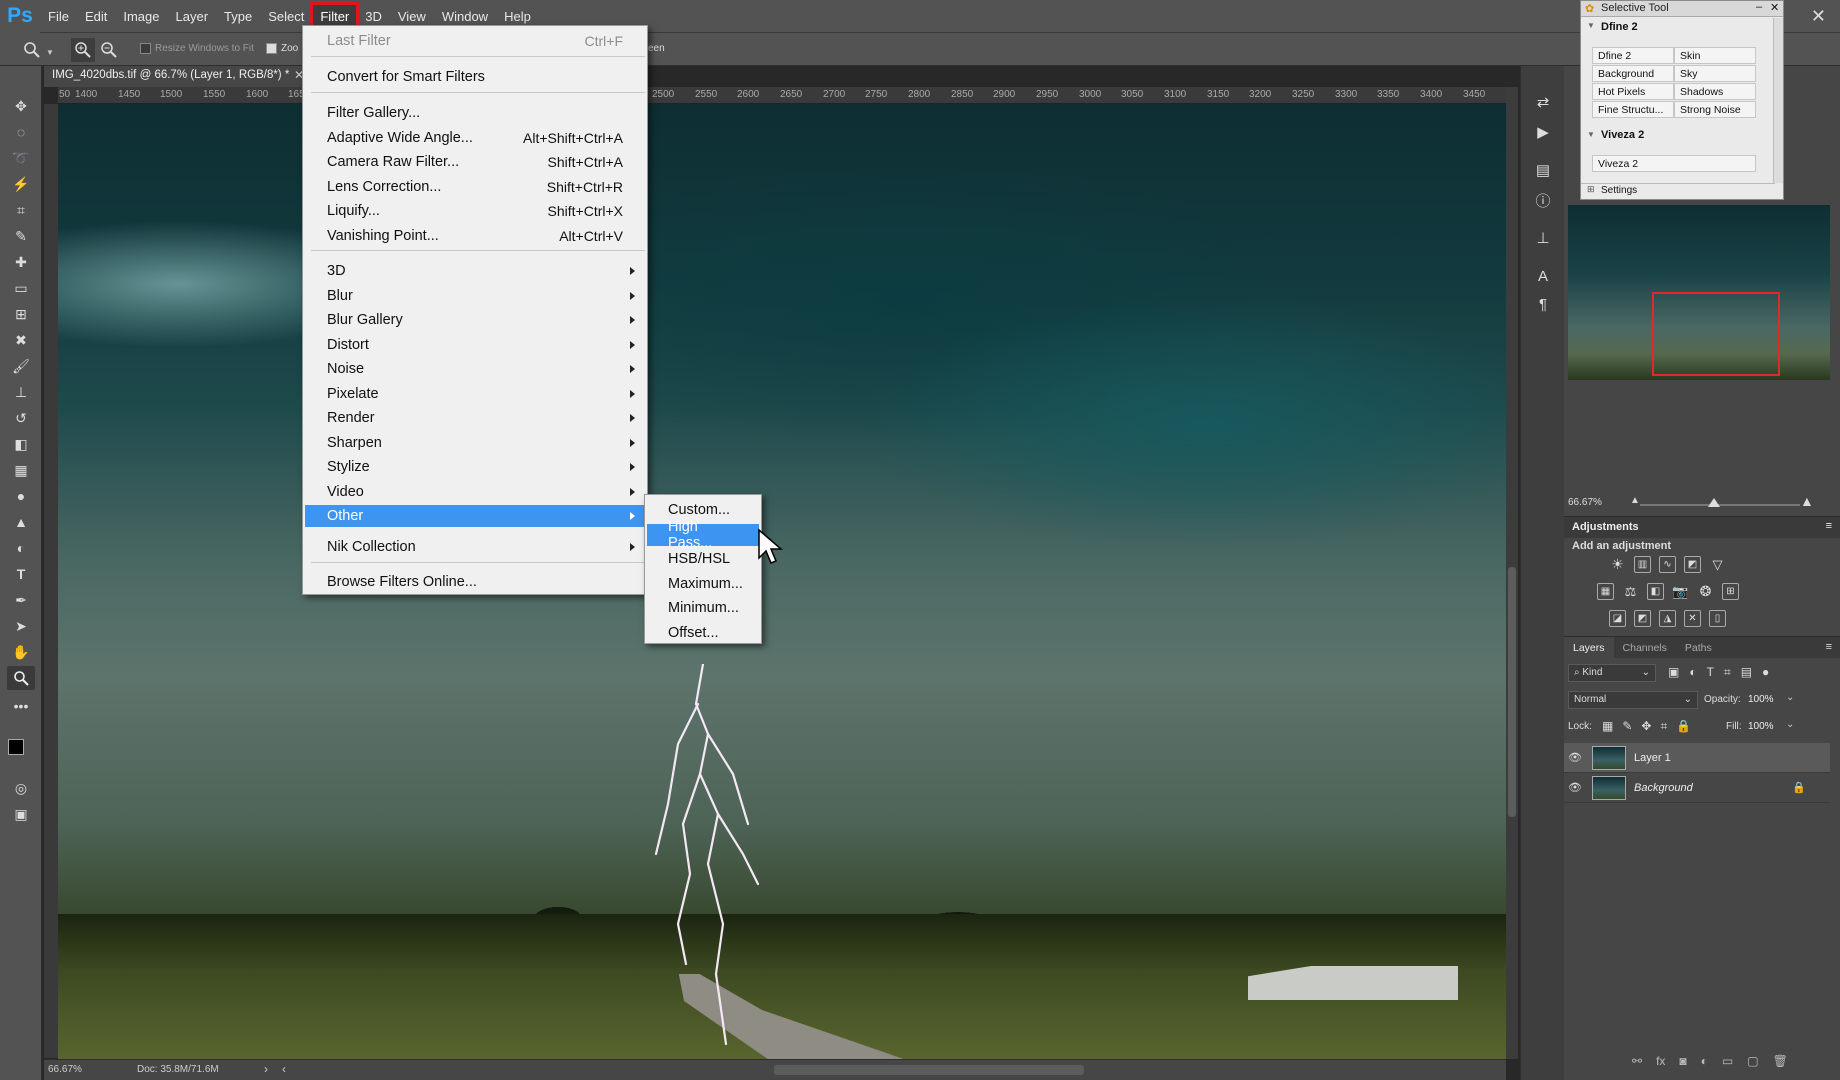 The height and width of the screenshot is (1080, 1840). Describe the element at coordinates (1705, 591) in the screenshot. I see `channel-mixer-icon: ❂` at that location.